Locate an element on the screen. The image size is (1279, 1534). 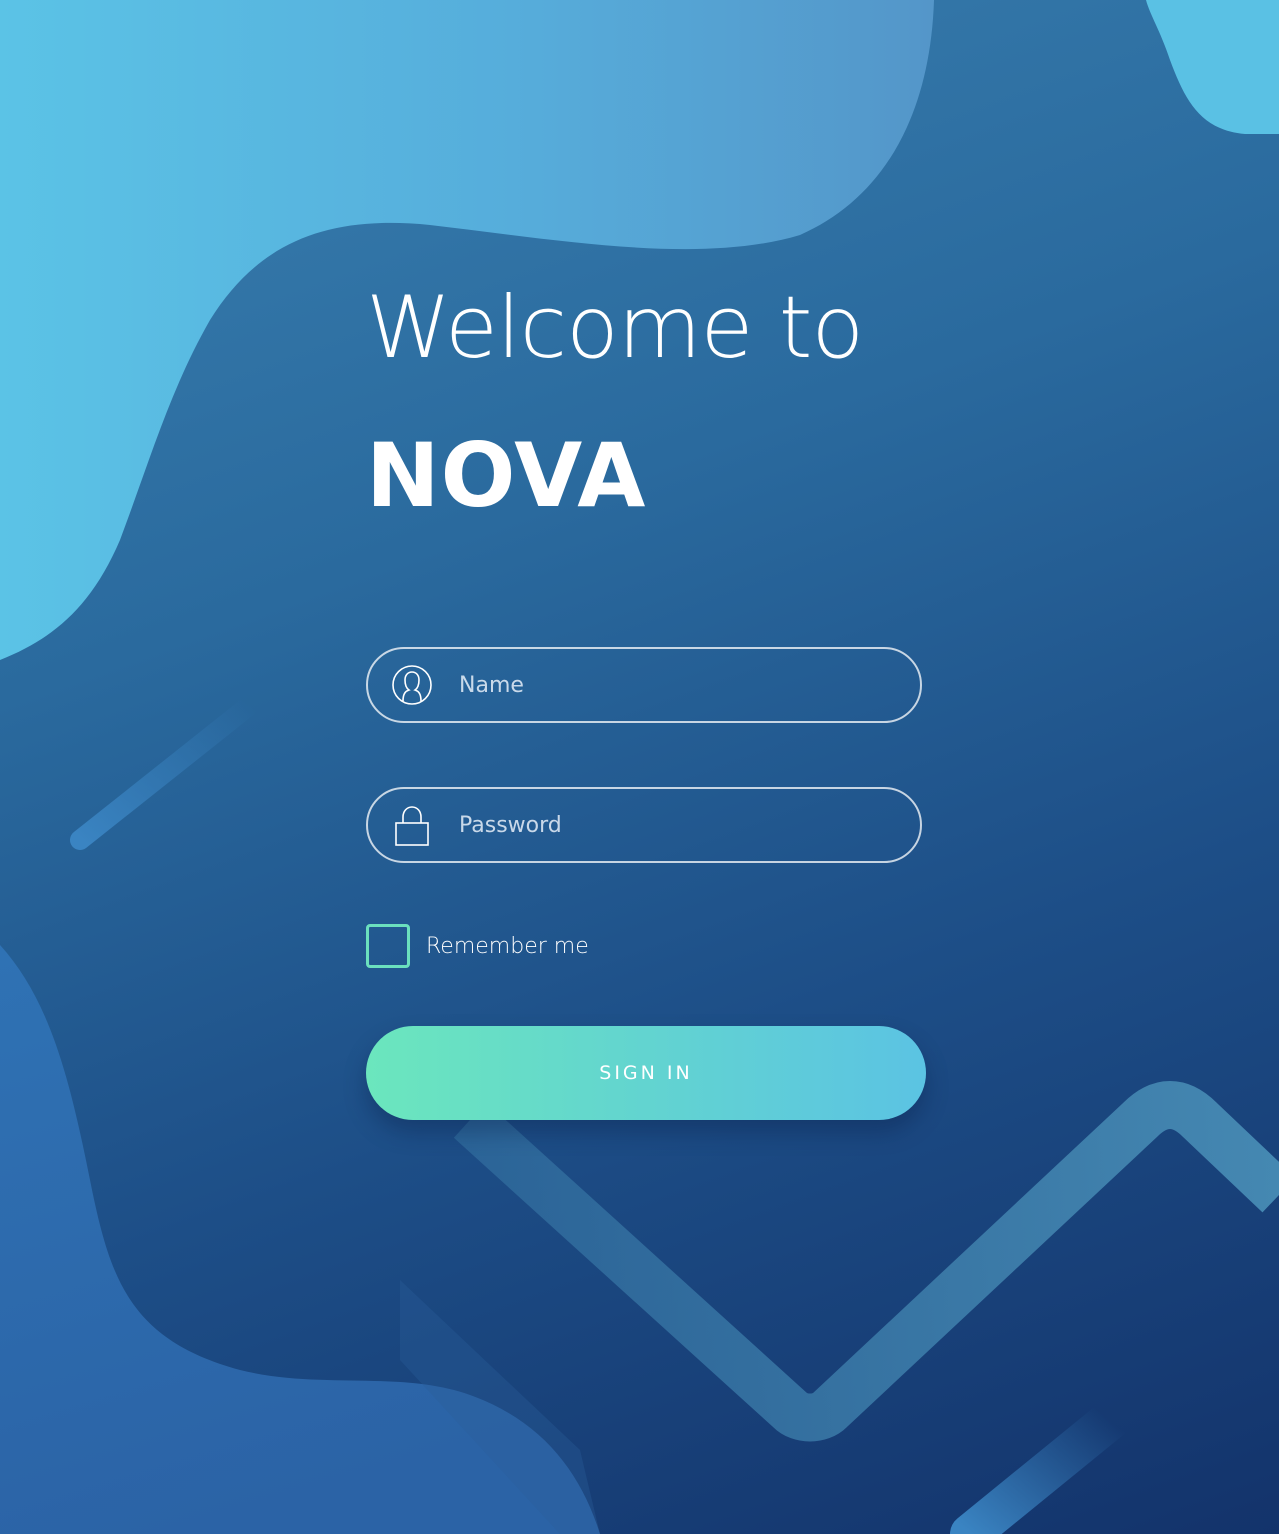
lock-icon is located at coordinates (412, 825).